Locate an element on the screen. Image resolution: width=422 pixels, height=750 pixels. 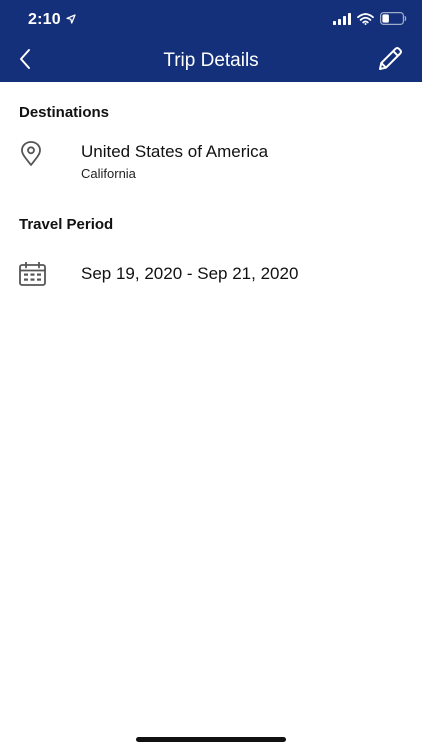
destinations-heading: Destinations is located at coordinates (64, 112).